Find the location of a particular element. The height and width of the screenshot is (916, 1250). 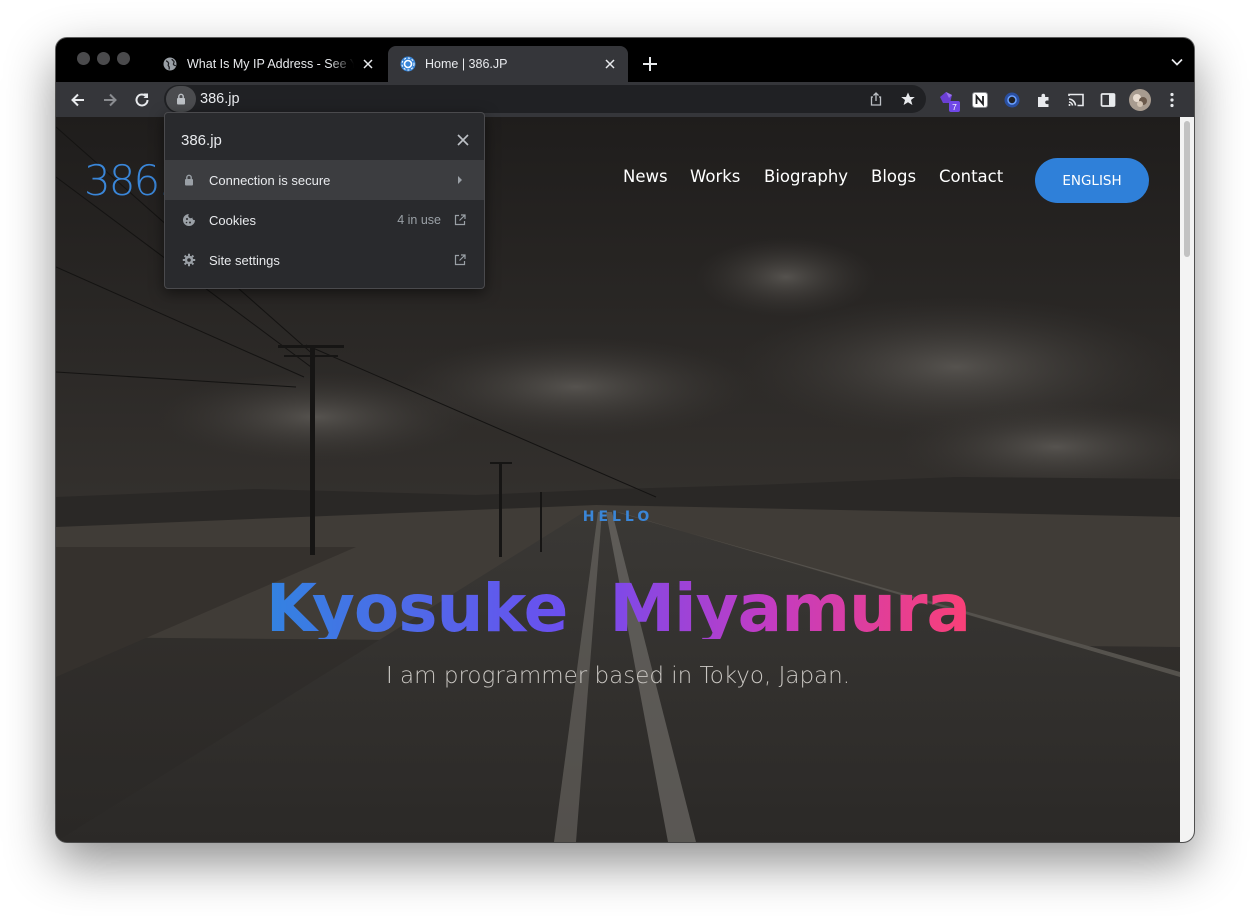

site-logo: 386.. is located at coordinates (124, 180).